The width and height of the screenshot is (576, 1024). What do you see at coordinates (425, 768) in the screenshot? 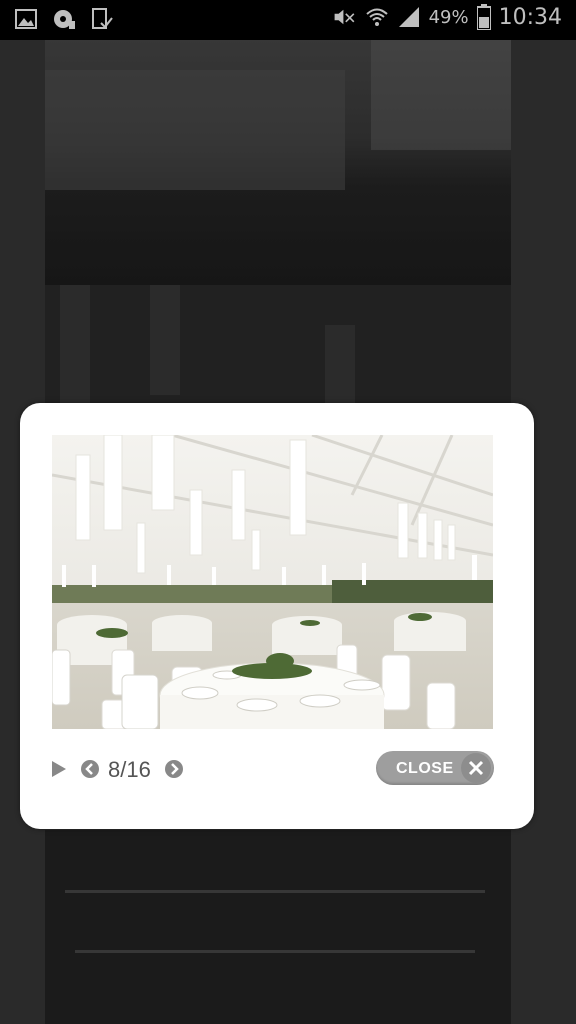
I see `close-label: CLOSE` at bounding box center [425, 768].